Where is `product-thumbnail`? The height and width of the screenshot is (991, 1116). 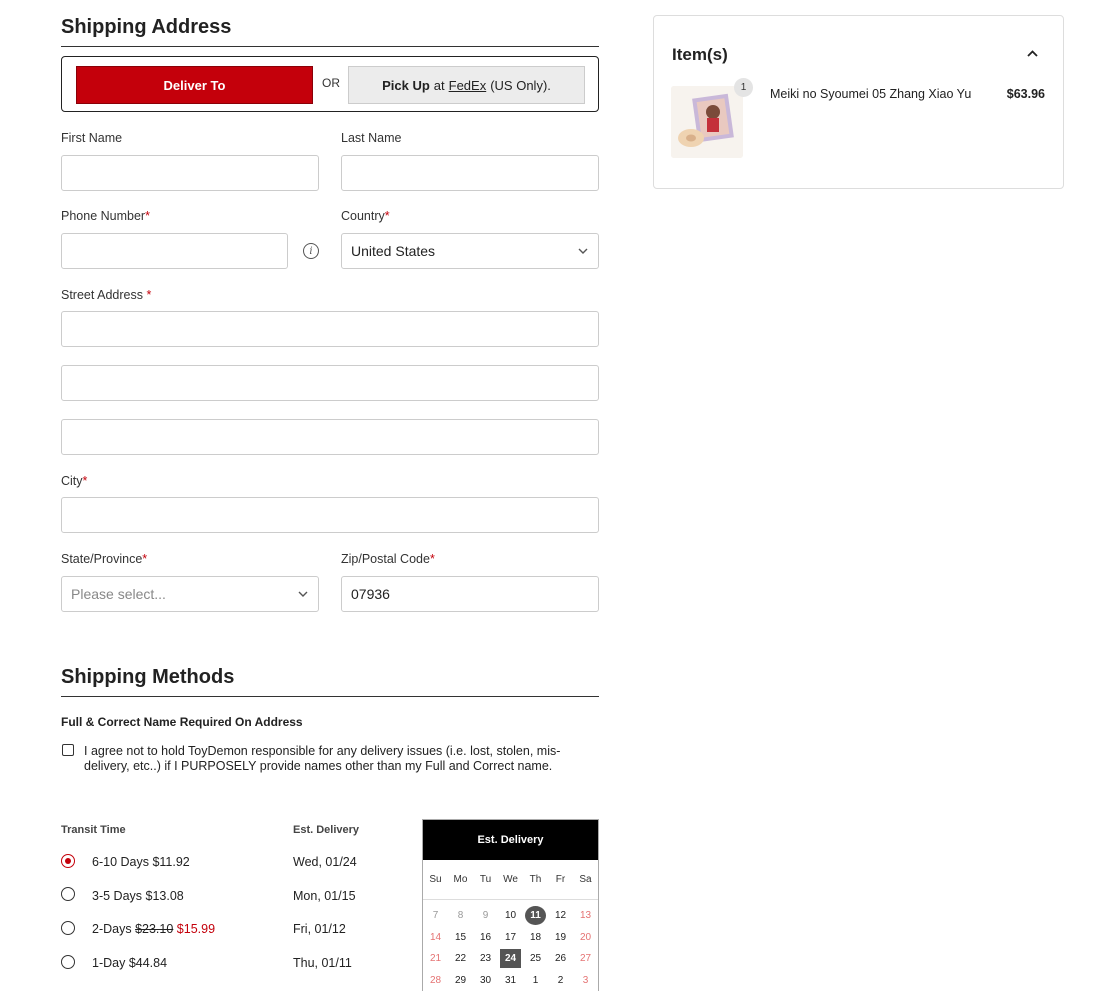 product-thumbnail is located at coordinates (707, 122).